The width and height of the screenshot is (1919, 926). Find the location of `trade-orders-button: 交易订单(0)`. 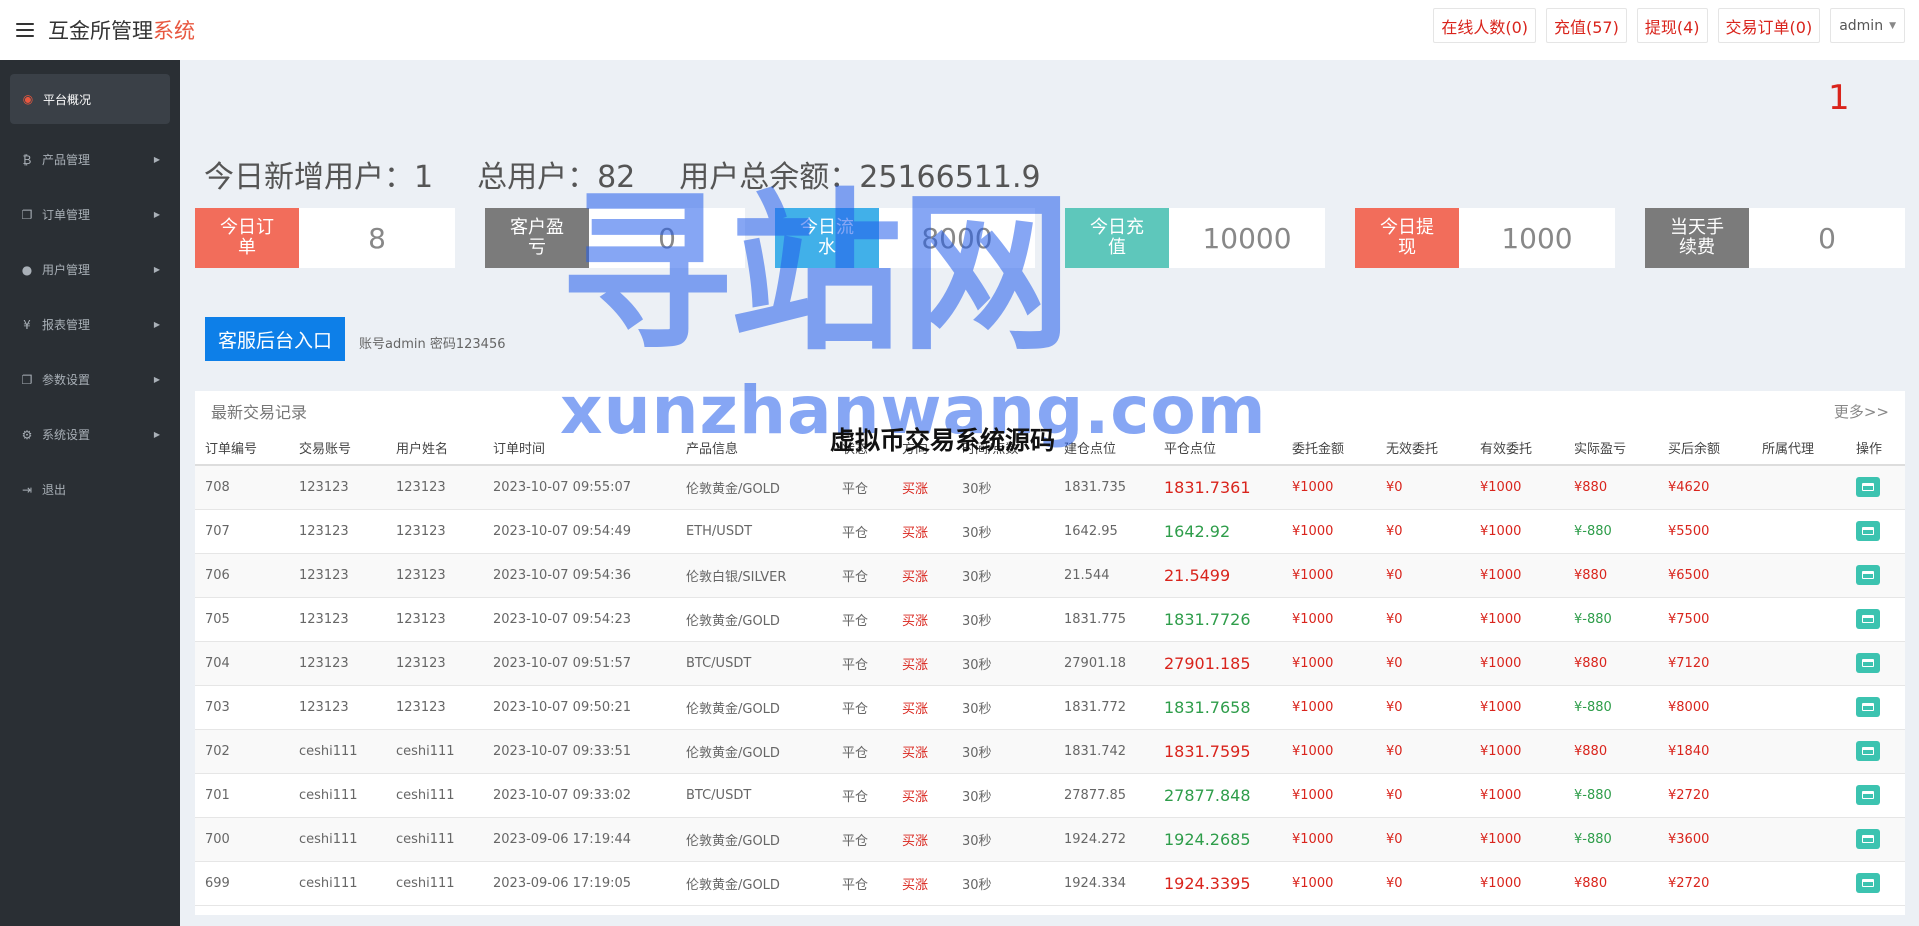

trade-orders-button: 交易订单(0) is located at coordinates (1769, 25).